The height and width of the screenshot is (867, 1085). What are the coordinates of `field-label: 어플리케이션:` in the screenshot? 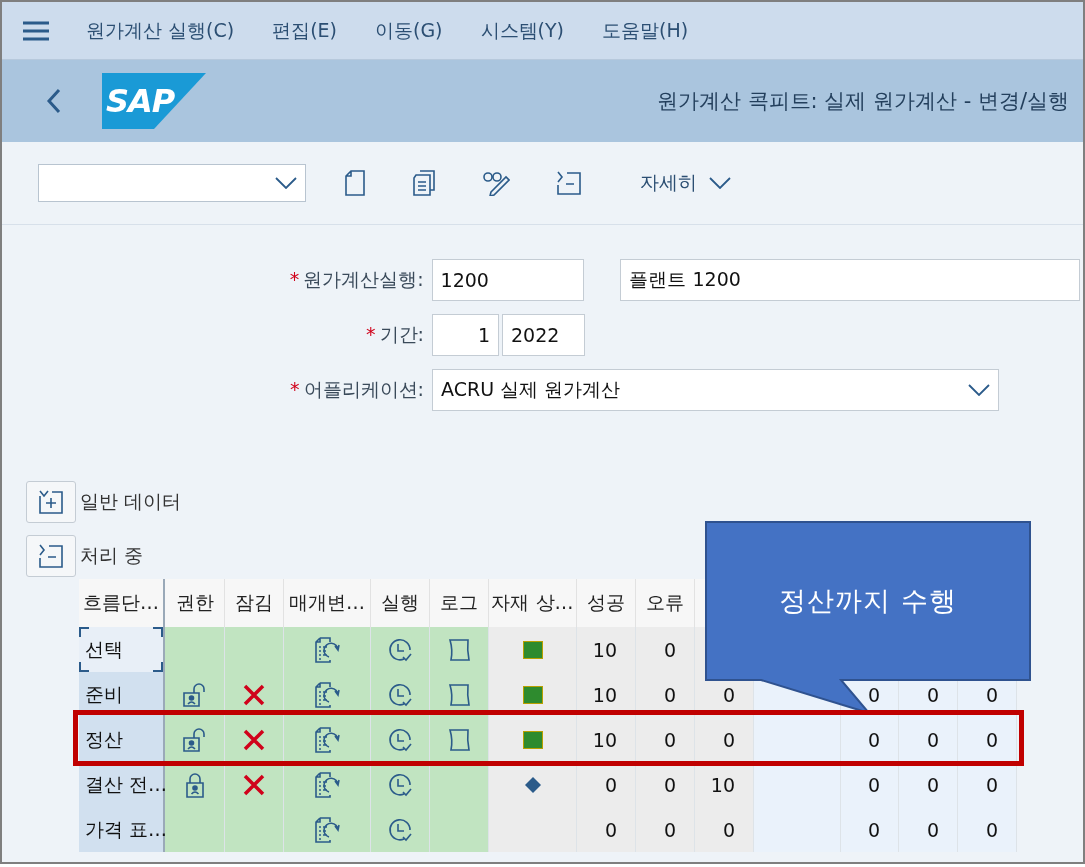 It's located at (363, 389).